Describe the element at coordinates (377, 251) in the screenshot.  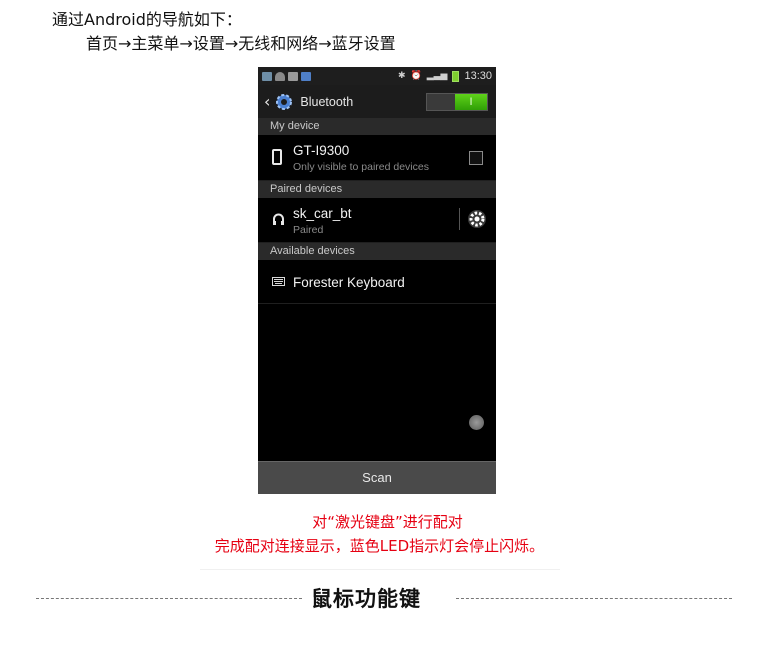
I see `section-available-devices: Available devices` at that location.